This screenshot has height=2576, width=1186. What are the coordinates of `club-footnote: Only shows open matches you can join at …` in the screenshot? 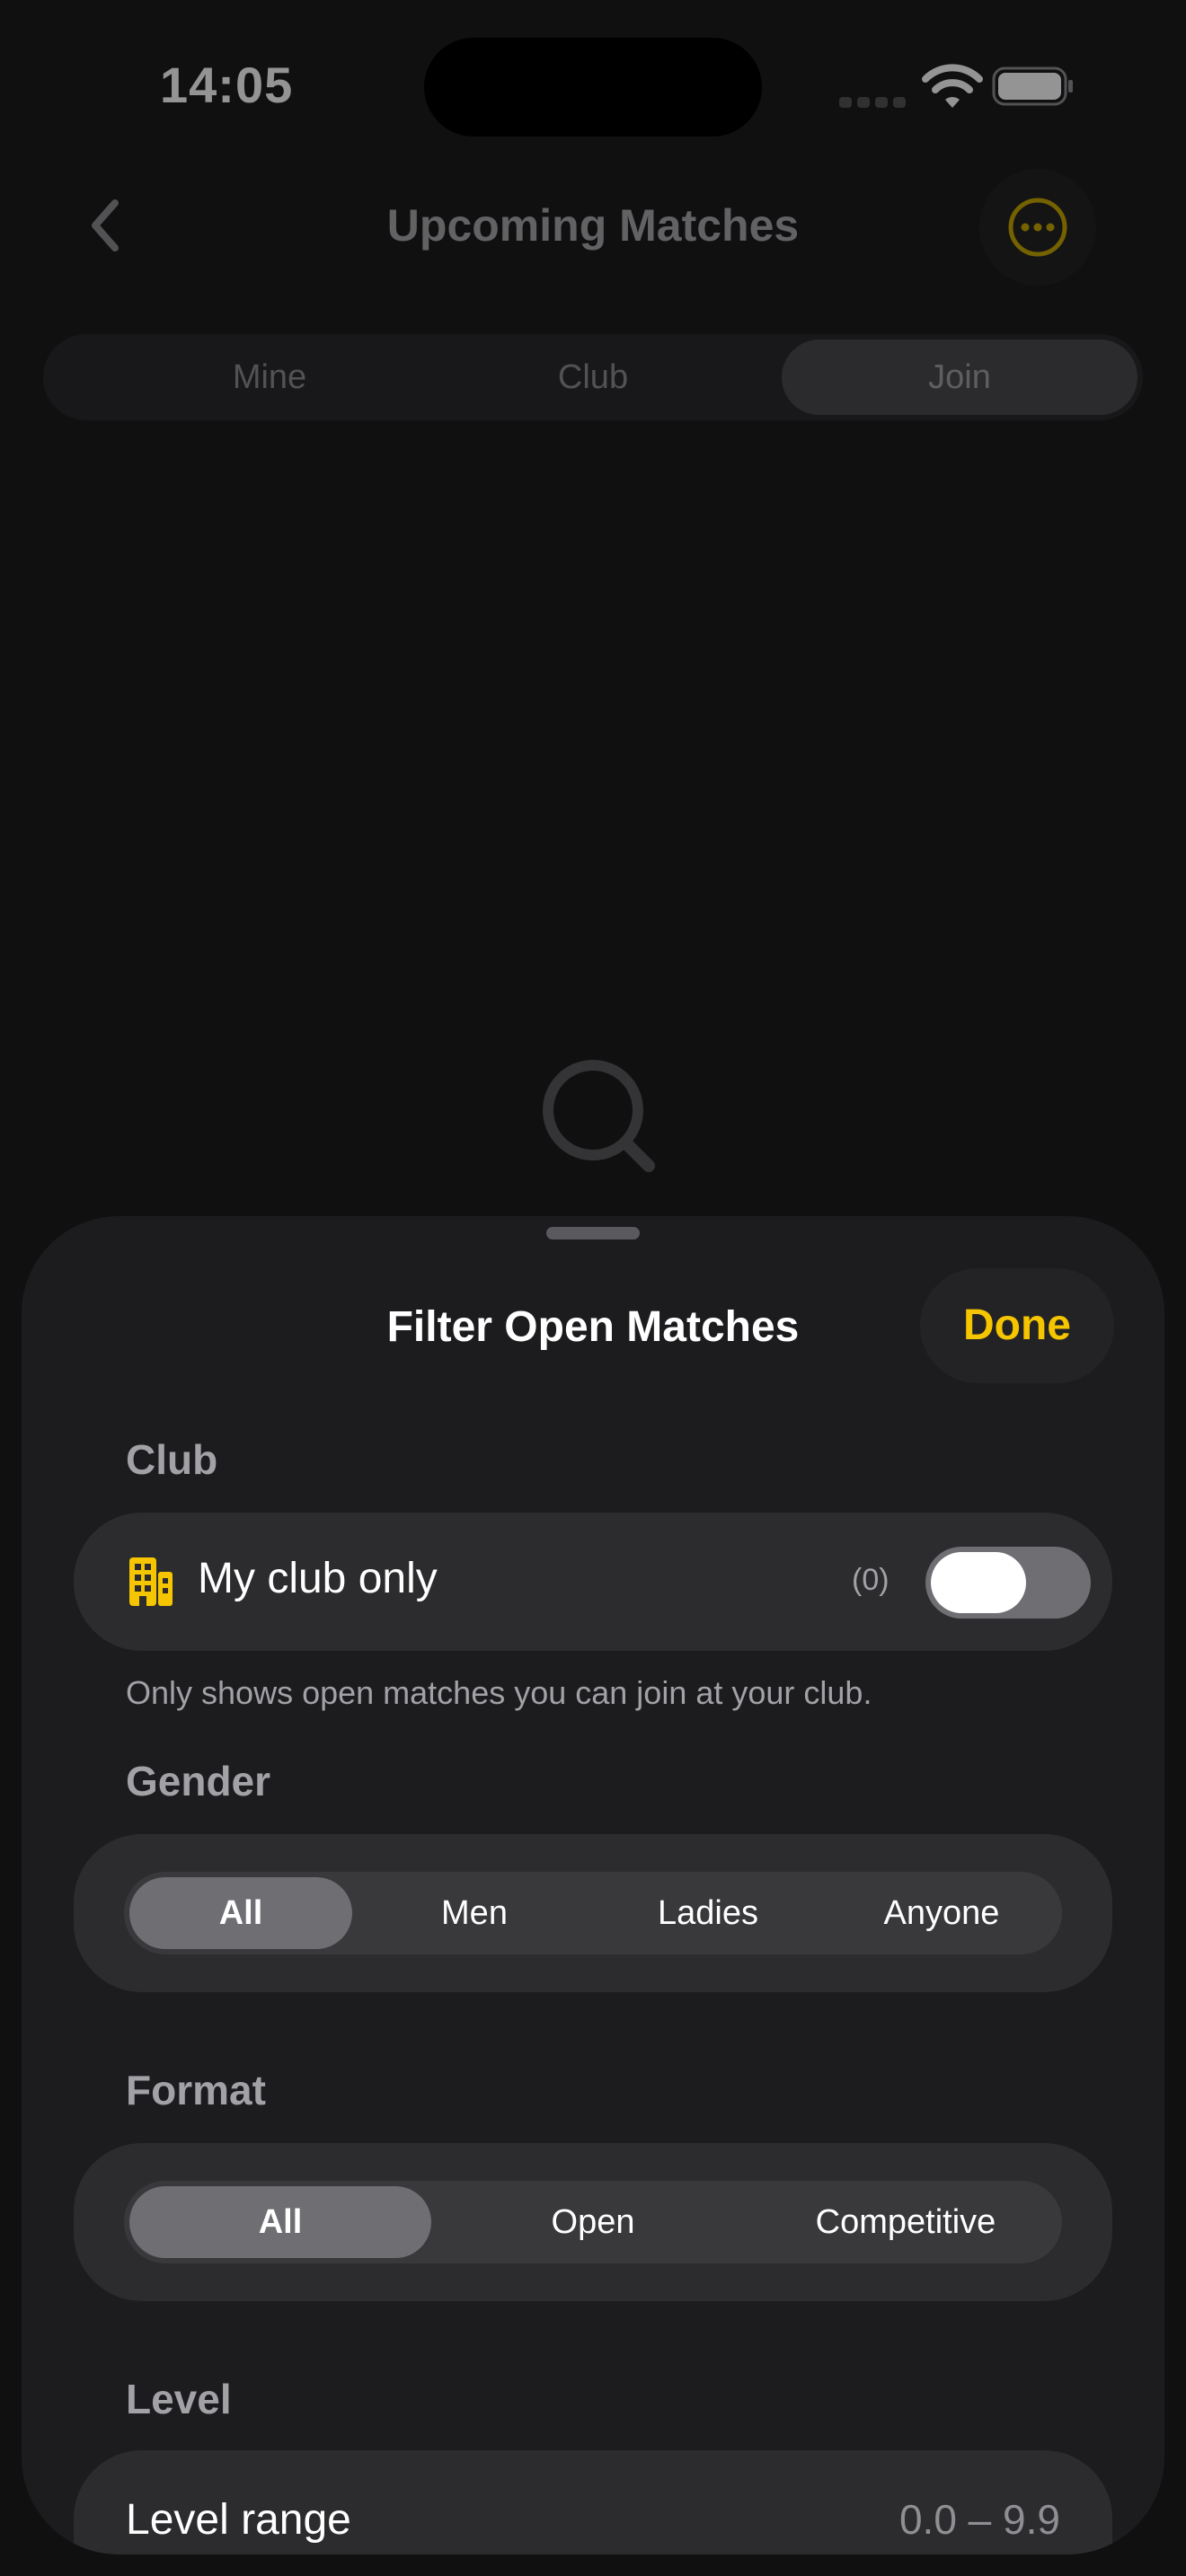 It's located at (499, 1692).